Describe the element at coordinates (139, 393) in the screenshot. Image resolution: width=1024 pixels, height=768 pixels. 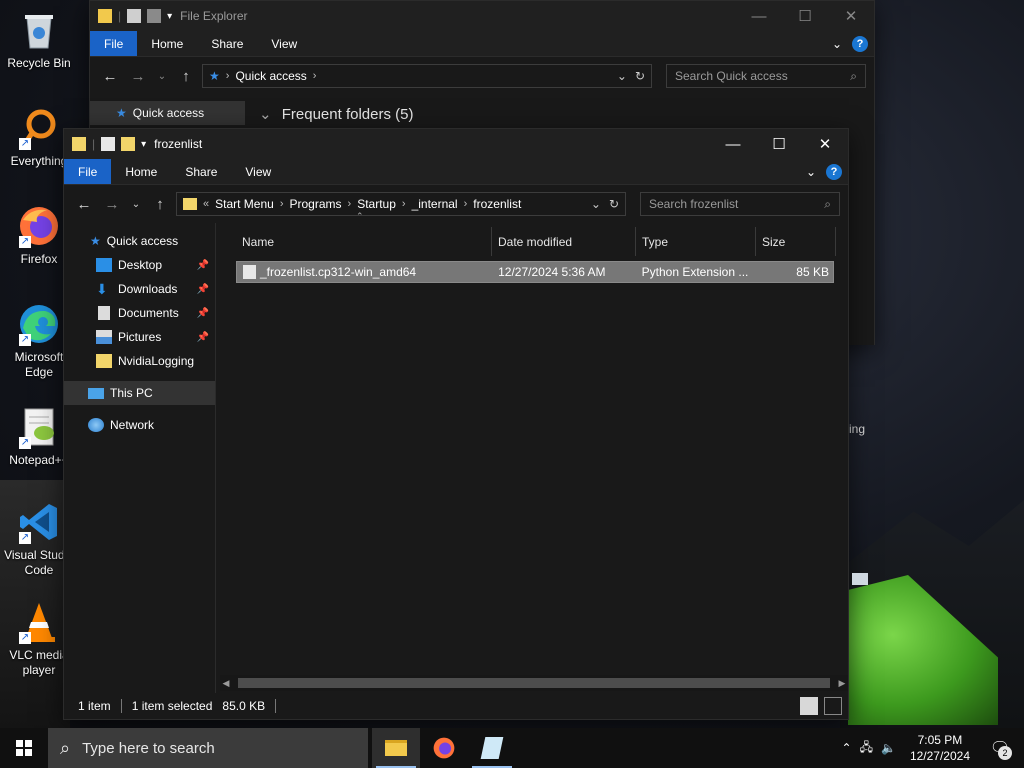
I see `nav-this-pc: This PC` at that location.